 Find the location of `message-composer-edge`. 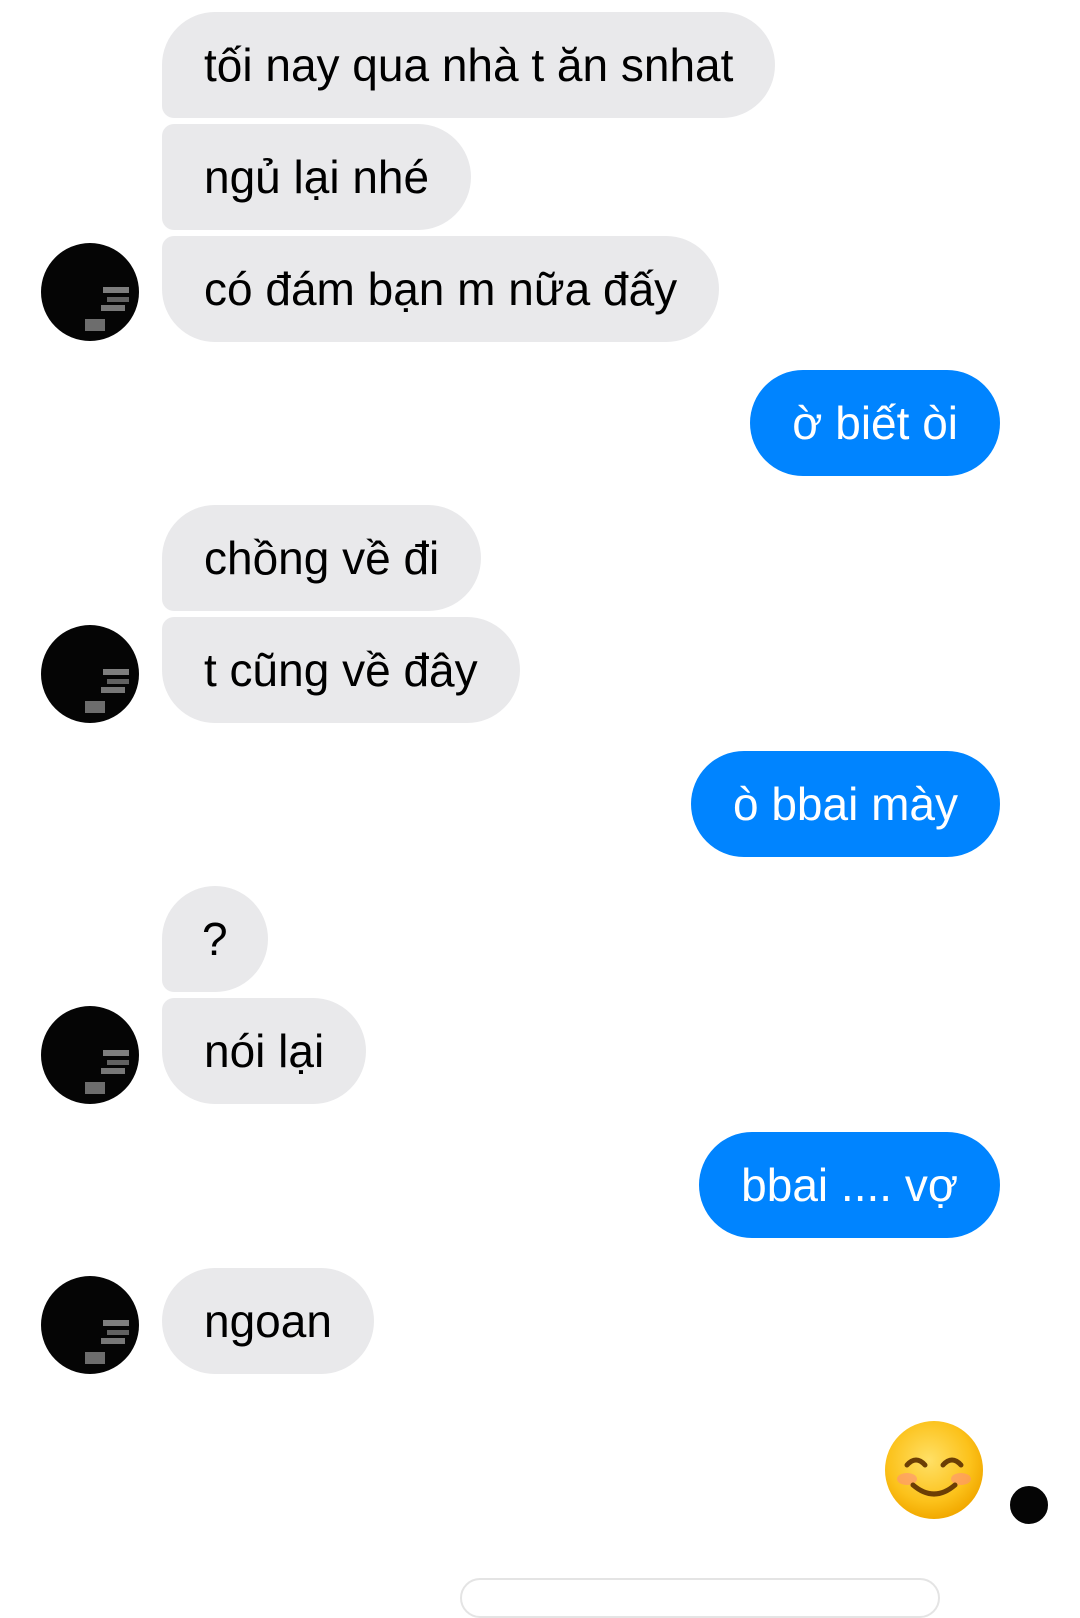

message-composer-edge is located at coordinates (700, 1598).